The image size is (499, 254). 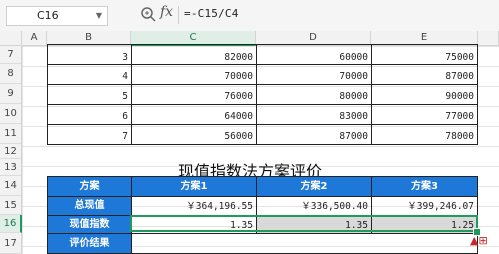 I want to click on table-cell: 78000, so click(x=424, y=134).